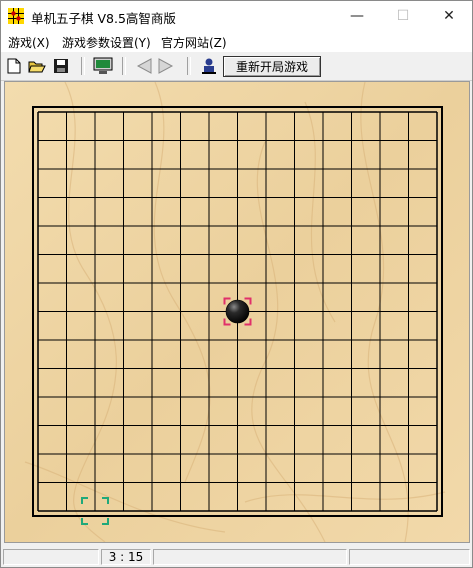 This screenshot has width=473, height=568. I want to click on close-icon: ✕, so click(449, 16).